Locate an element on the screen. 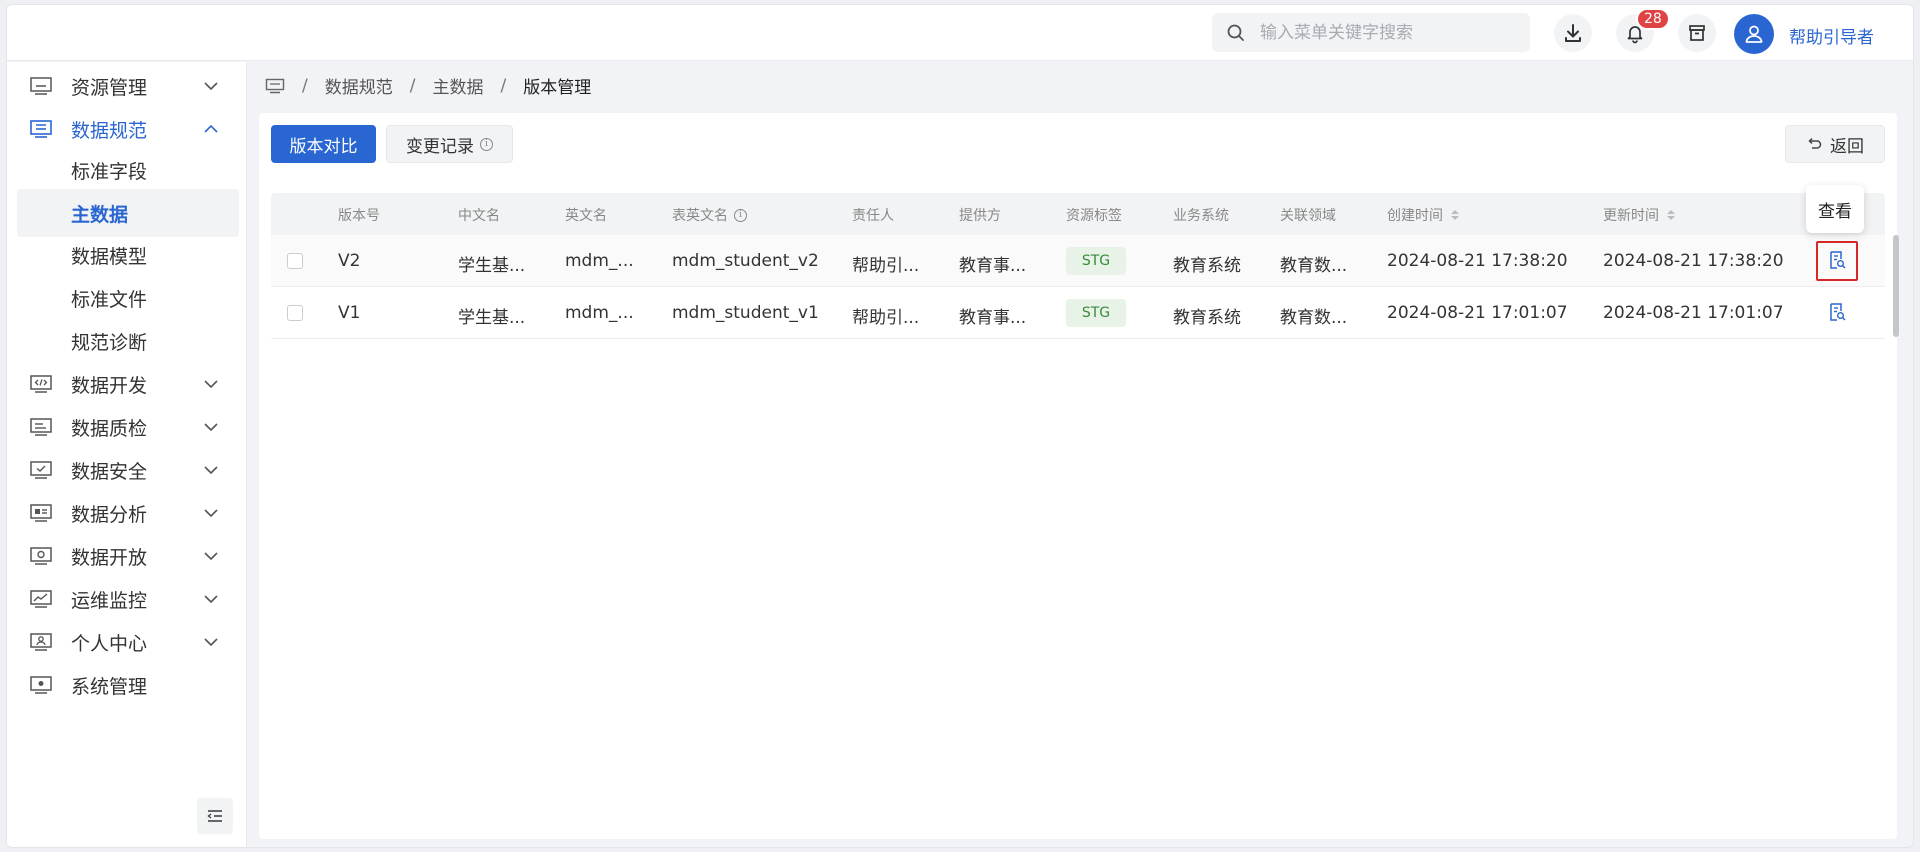 The image size is (1920, 852). breadcrumb-current: 版本管理 is located at coordinates (557, 88).